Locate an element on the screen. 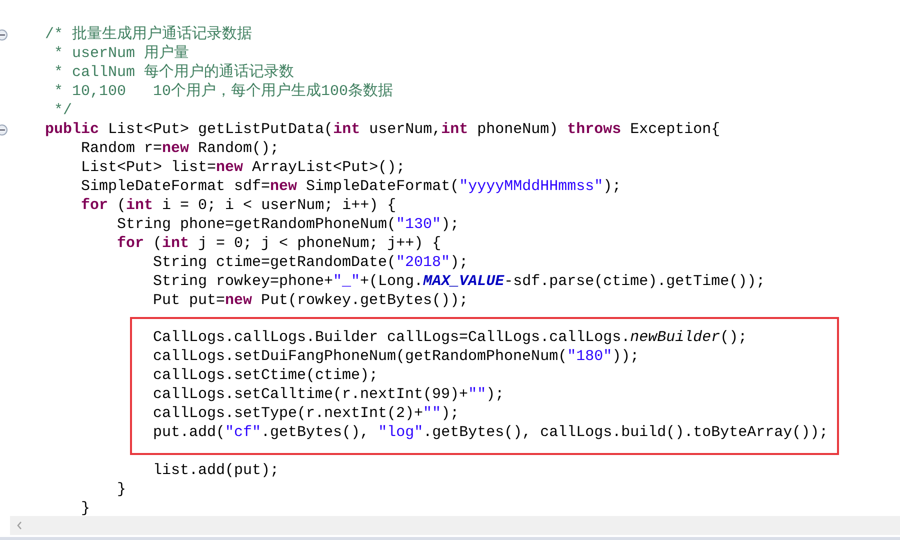 The width and height of the screenshot is (900, 540). code-line: public List<Put> getListPutData(int userNum,int phoneNum) throws Exception{ is located at coordinates (382, 129).